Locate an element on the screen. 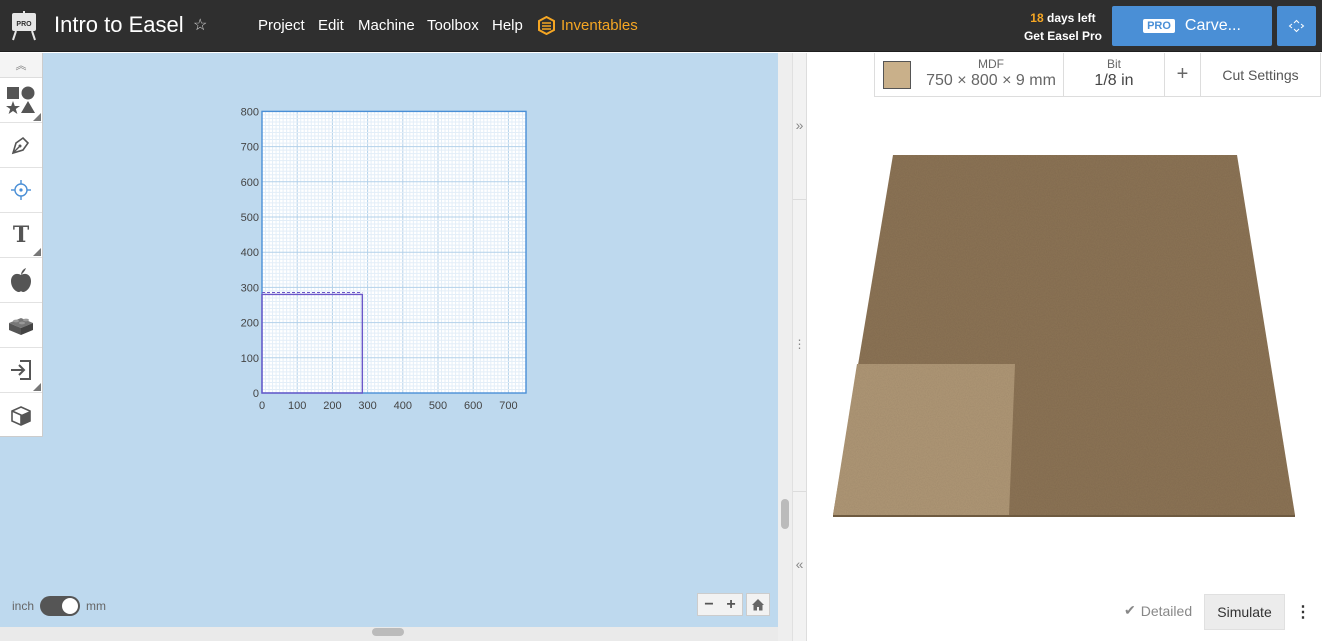 The width and height of the screenshot is (1322, 641). easel-pro-logo: PRO is located at coordinates (24, 26).